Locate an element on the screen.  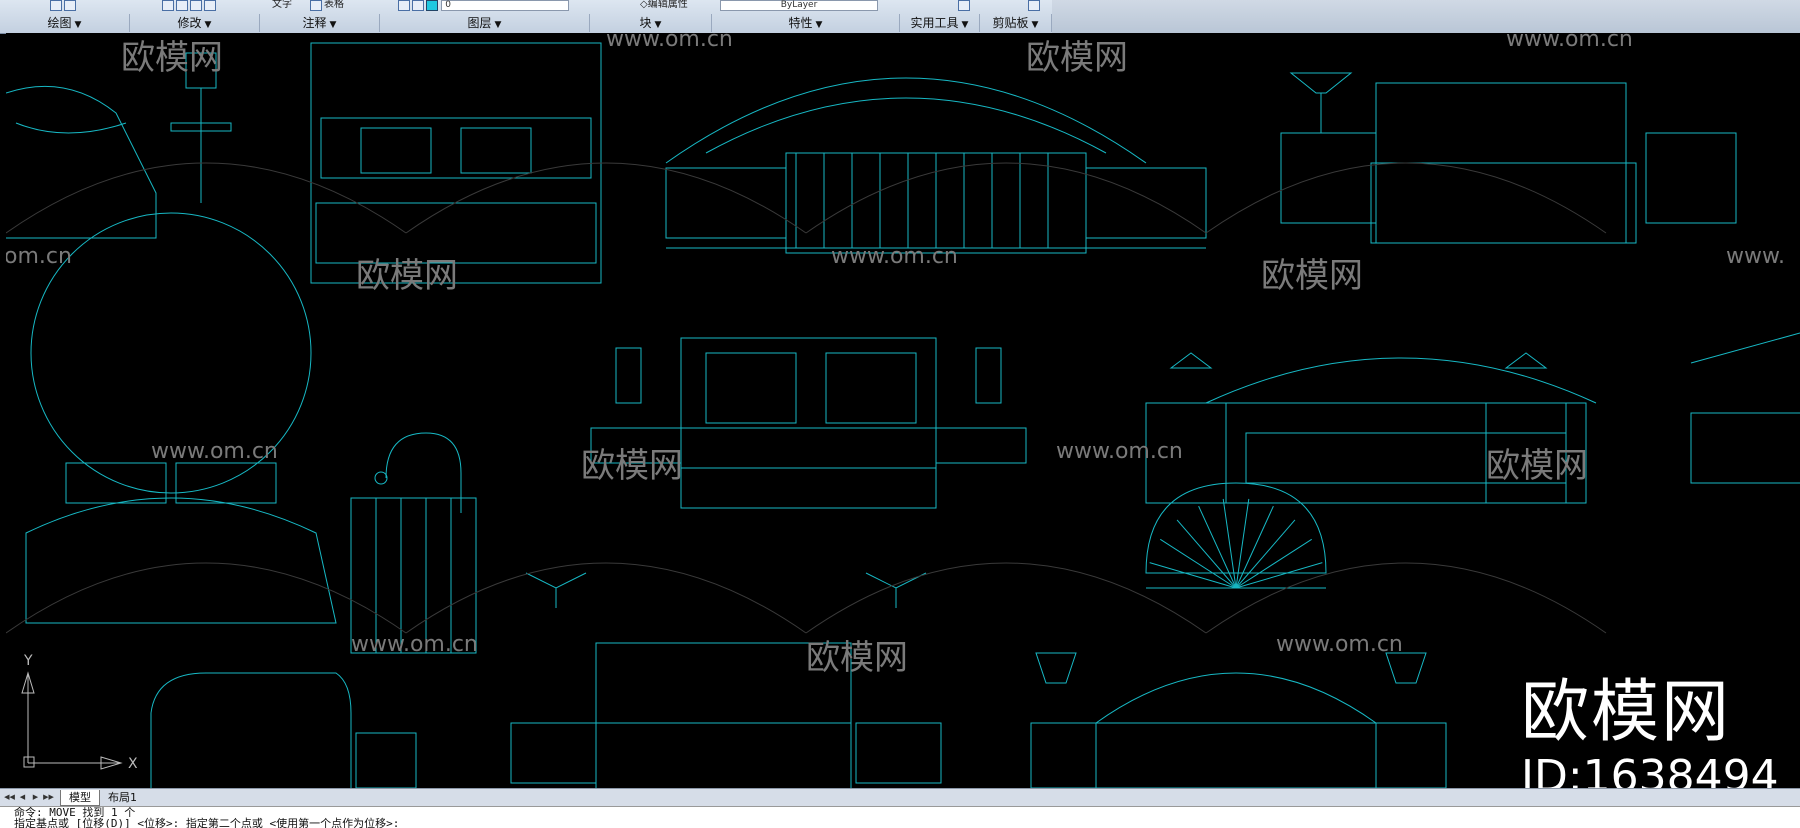
nightstand-r1 is located at coordinates (1328, 178).